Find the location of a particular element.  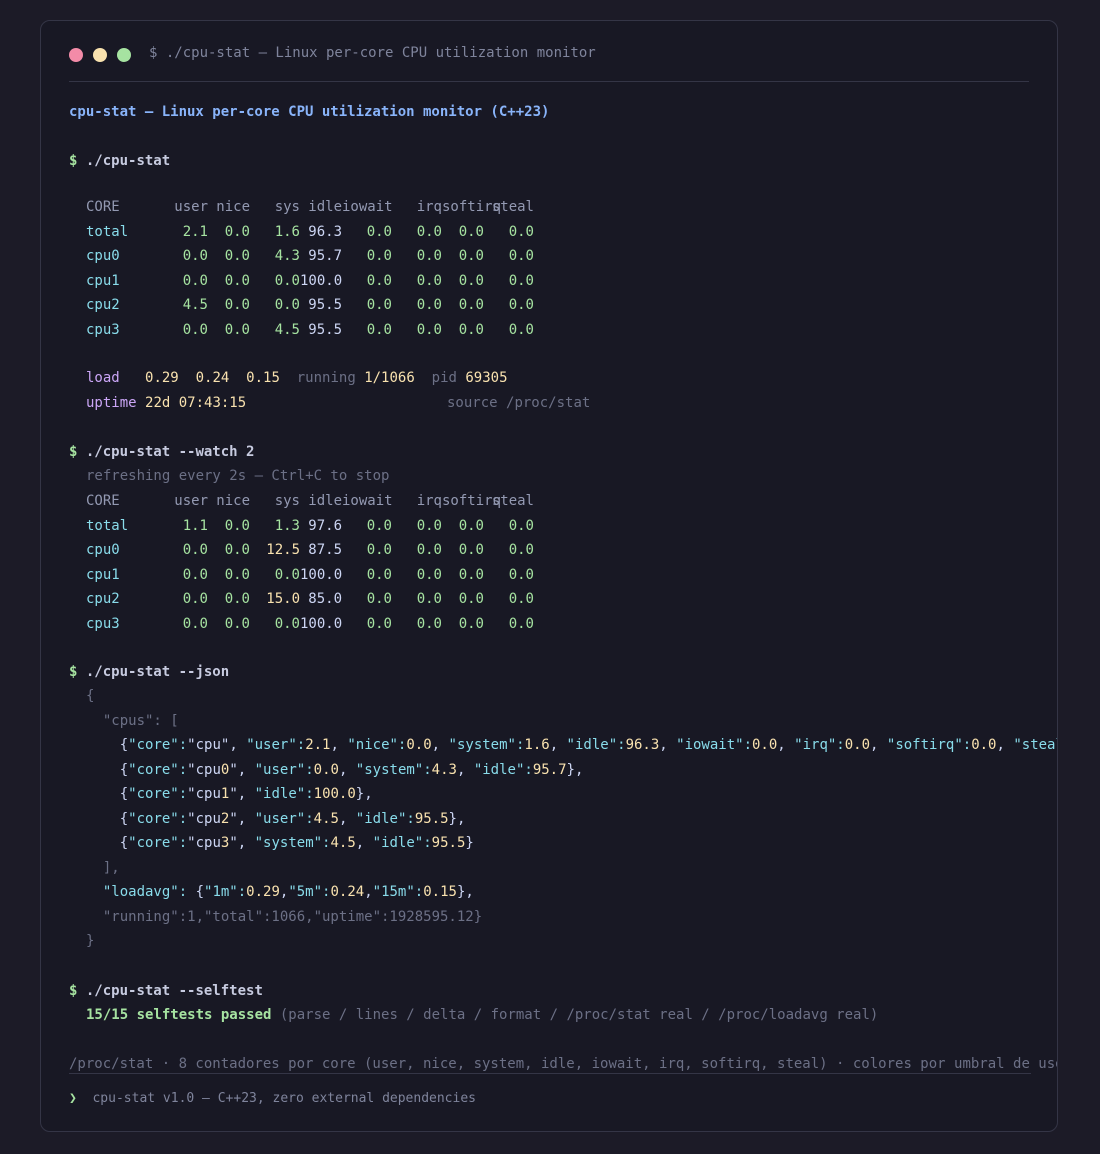

json-token: } is located at coordinates (469, 843).